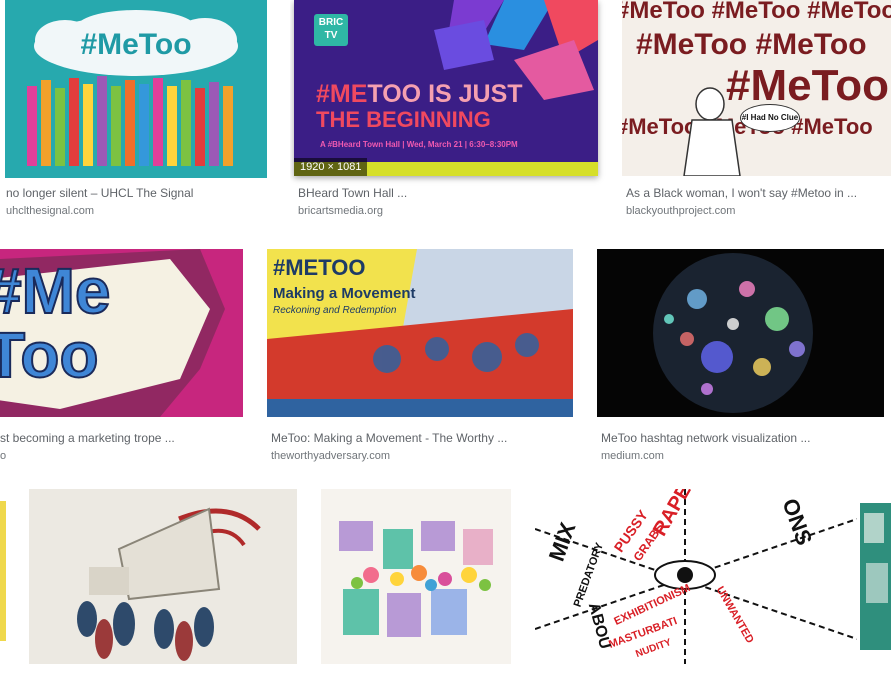 Image resolution: width=891 pixels, height=675 pixels. What do you see at coordinates (712, 131) in the screenshot?
I see `thinking-figure-illustration` at bounding box center [712, 131].